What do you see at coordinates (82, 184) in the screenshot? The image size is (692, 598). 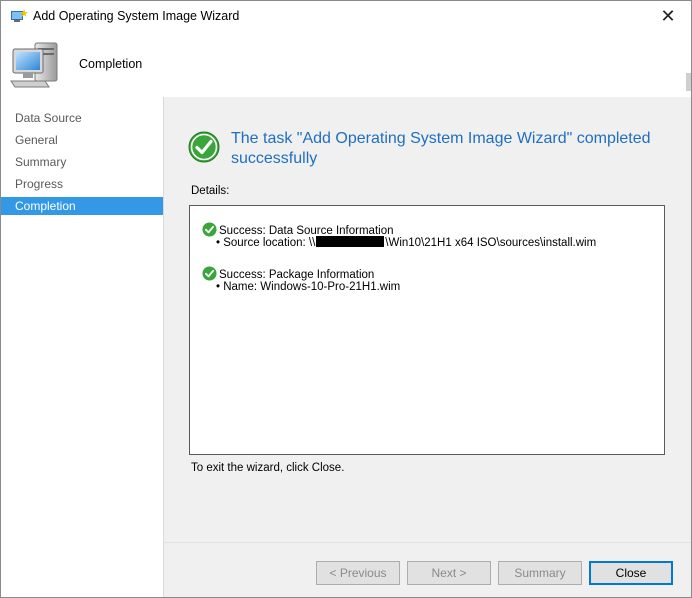 I see `sidebar-item-progress: Progress` at bounding box center [82, 184].